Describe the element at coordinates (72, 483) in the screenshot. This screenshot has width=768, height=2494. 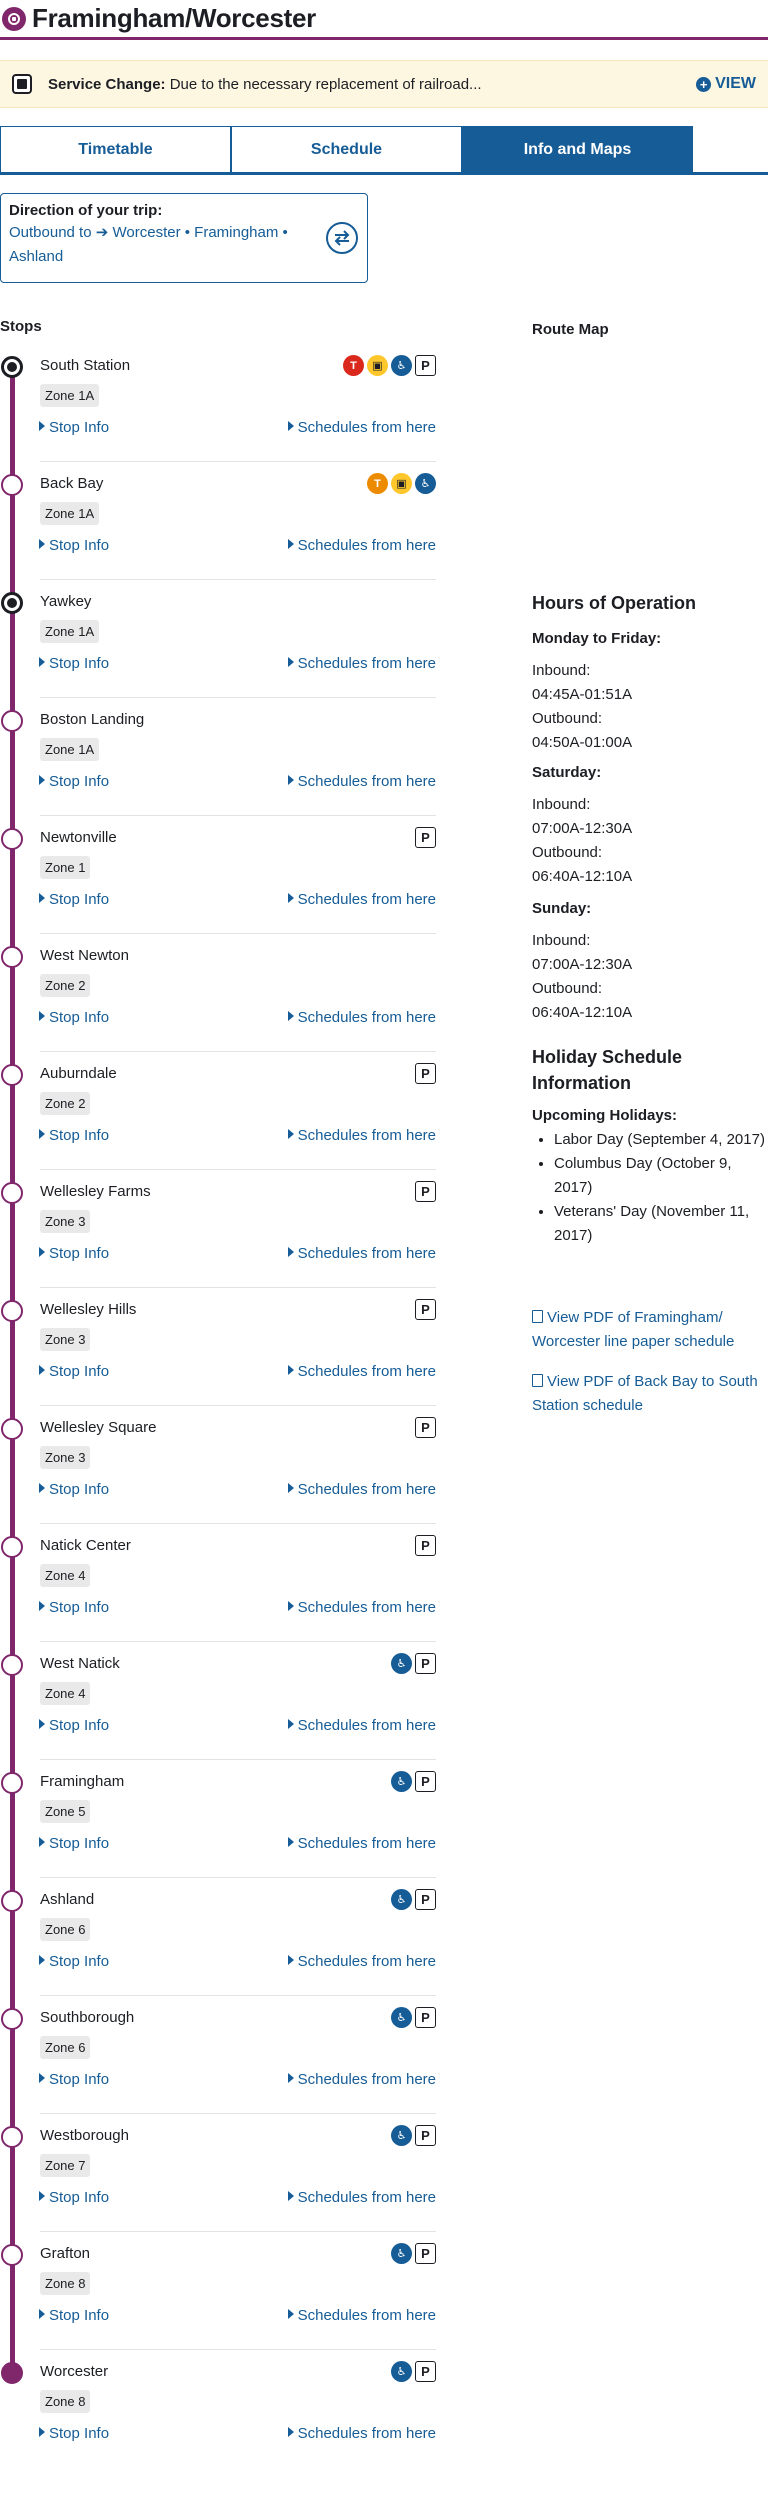
I see `stop-name: Back Bay` at that location.